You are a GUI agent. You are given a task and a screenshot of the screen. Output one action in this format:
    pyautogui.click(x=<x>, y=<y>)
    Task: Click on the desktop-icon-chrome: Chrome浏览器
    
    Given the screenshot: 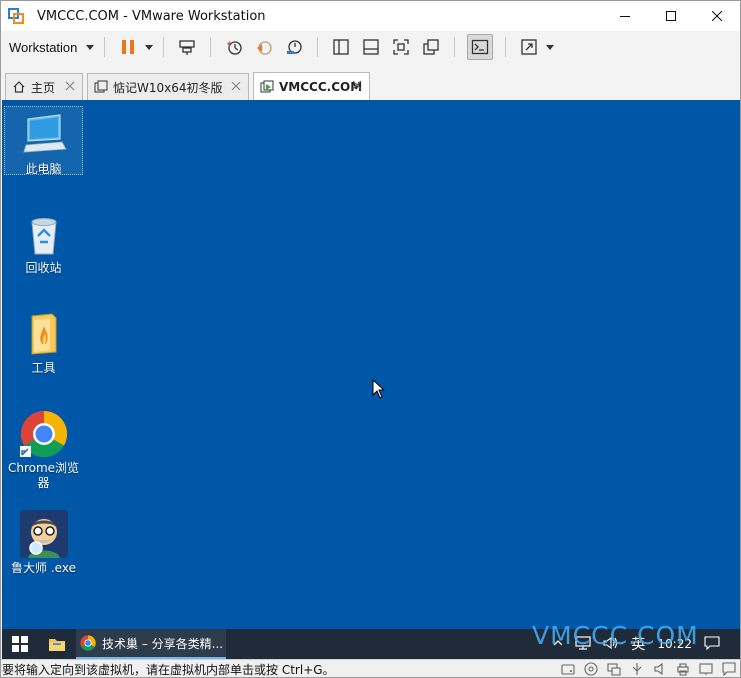 What is the action you would take?
    pyautogui.click(x=43, y=448)
    